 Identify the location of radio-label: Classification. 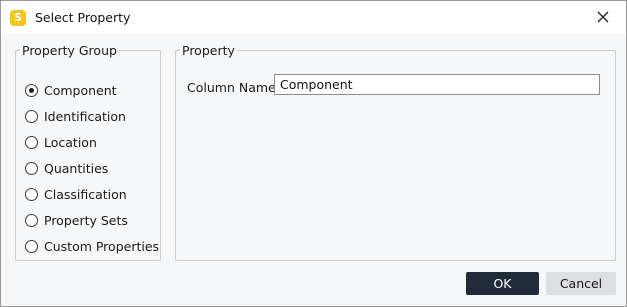
(85, 194).